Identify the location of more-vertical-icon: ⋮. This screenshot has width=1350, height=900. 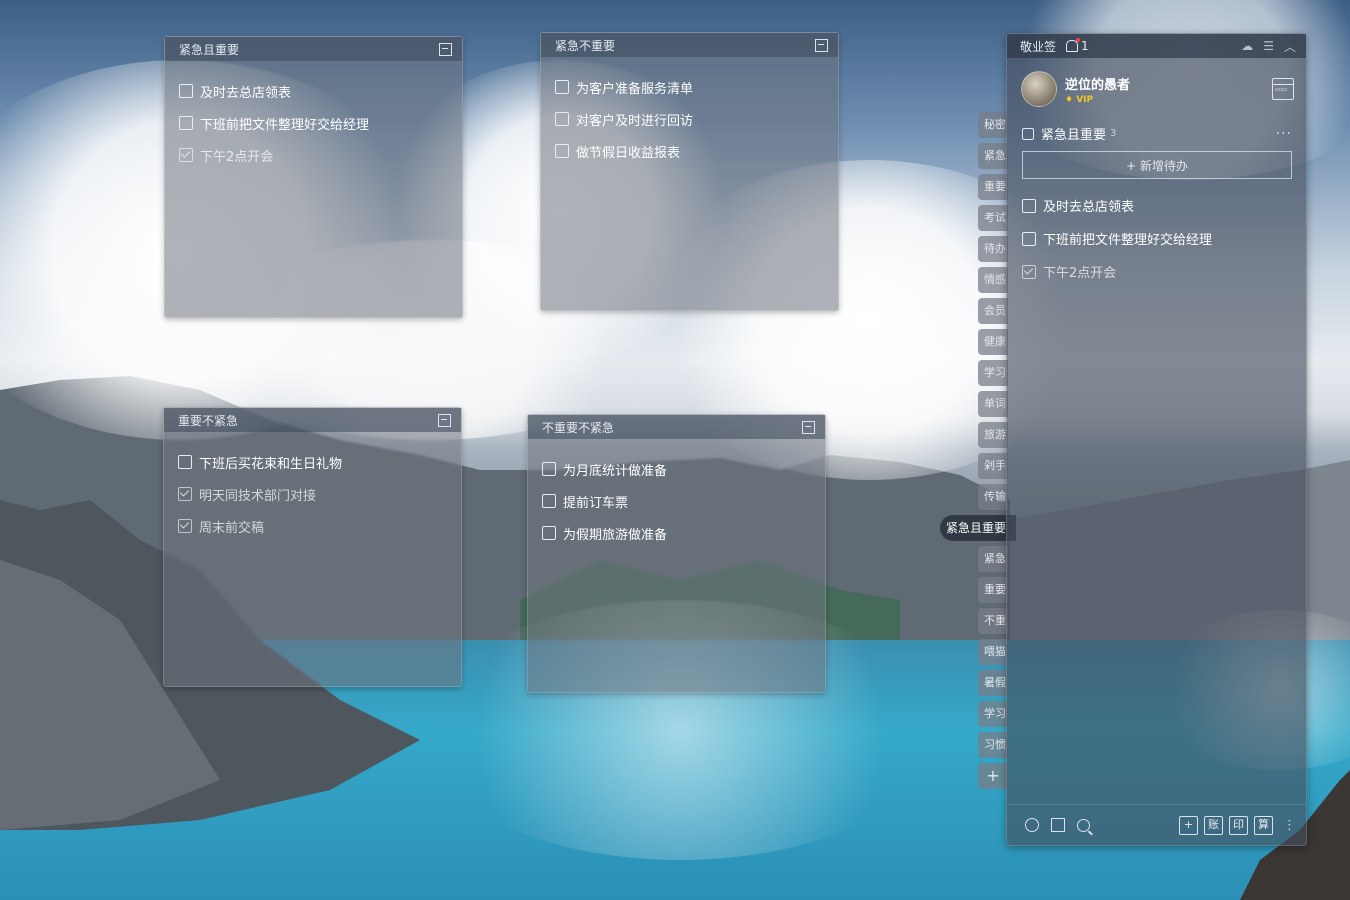
(1289, 825).